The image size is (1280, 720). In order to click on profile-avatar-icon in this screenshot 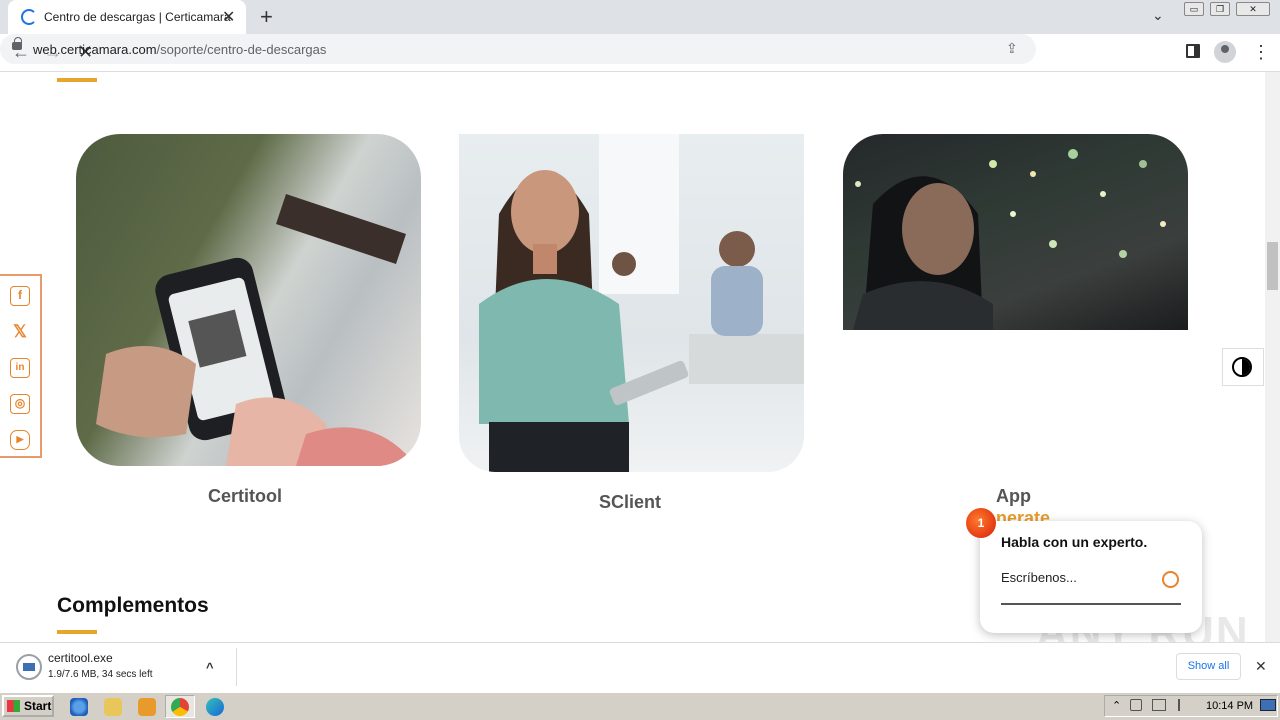, I will do `click(1225, 52)`.